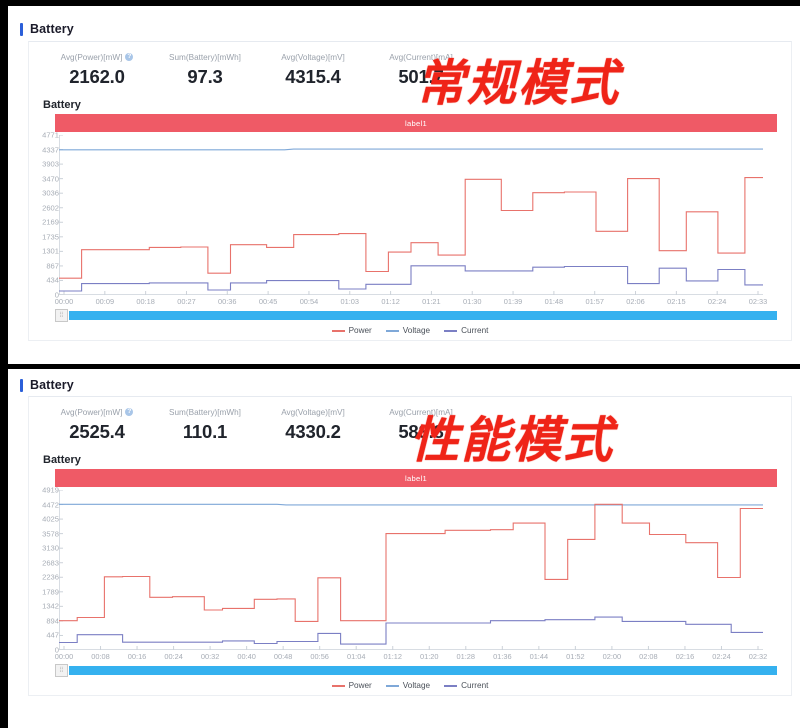 The image size is (800, 728). Describe the element at coordinates (62, 105) in the screenshot. I see `chart-caption: Battery` at that location.